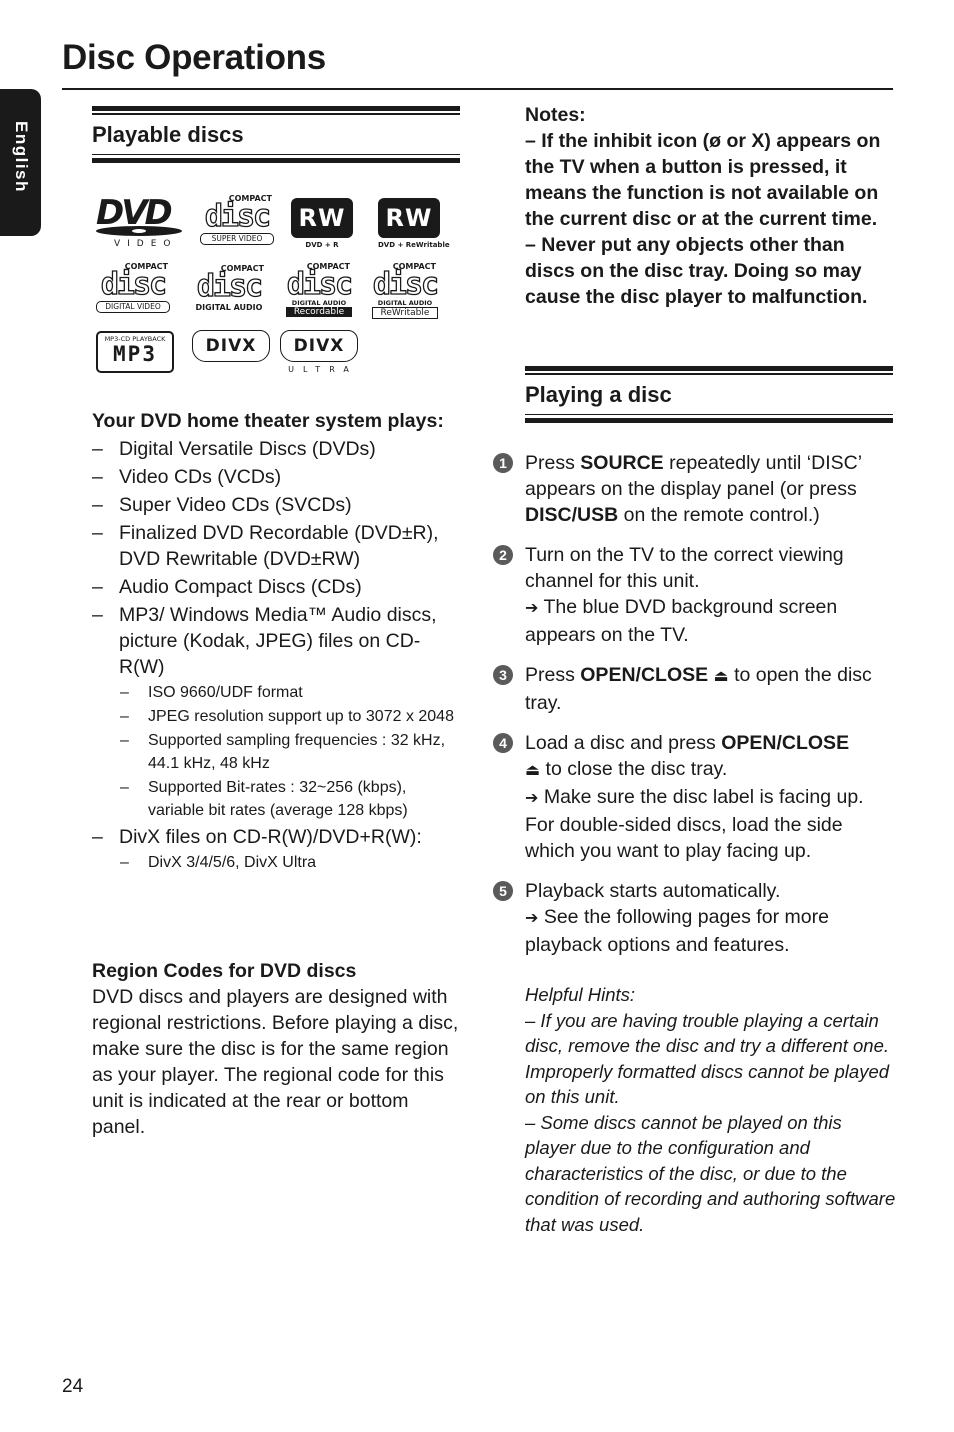 This screenshot has width=954, height=1432. What do you see at coordinates (503, 463) in the screenshot?
I see `step-number-icon: 1` at bounding box center [503, 463].